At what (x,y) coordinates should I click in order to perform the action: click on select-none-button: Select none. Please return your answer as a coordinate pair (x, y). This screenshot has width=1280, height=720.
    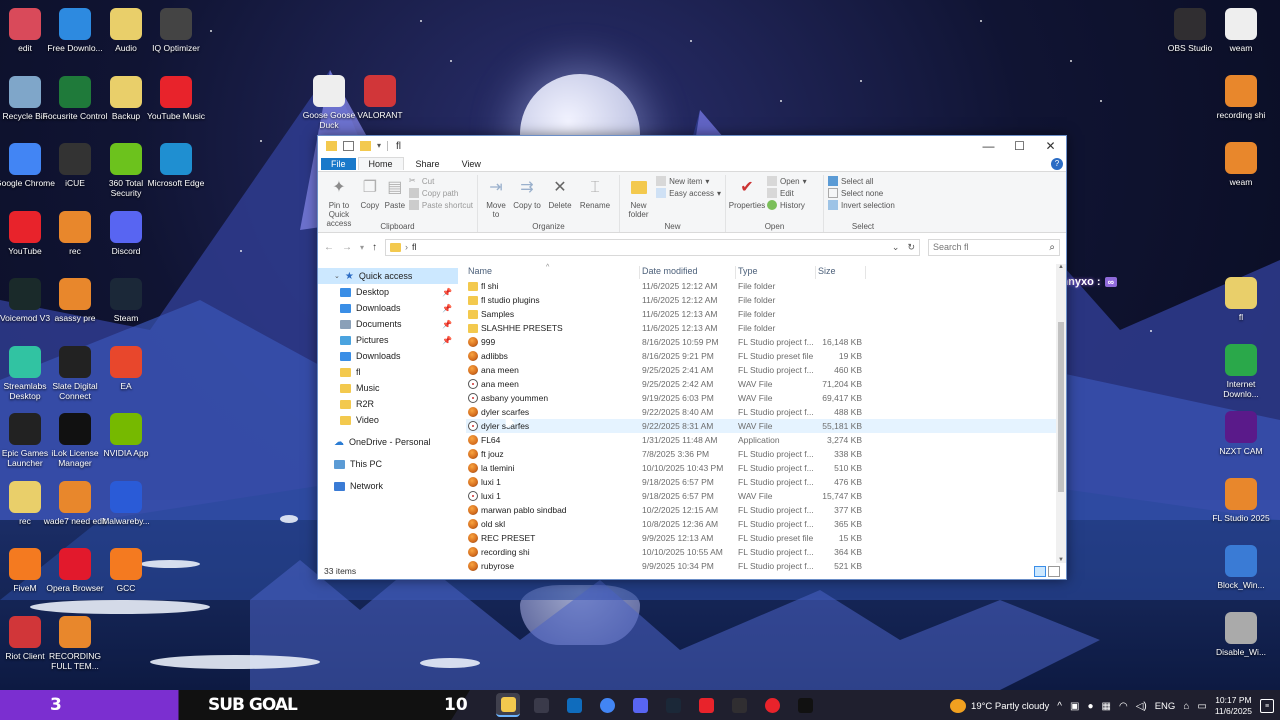
    Looking at the image, I should click on (861, 193).